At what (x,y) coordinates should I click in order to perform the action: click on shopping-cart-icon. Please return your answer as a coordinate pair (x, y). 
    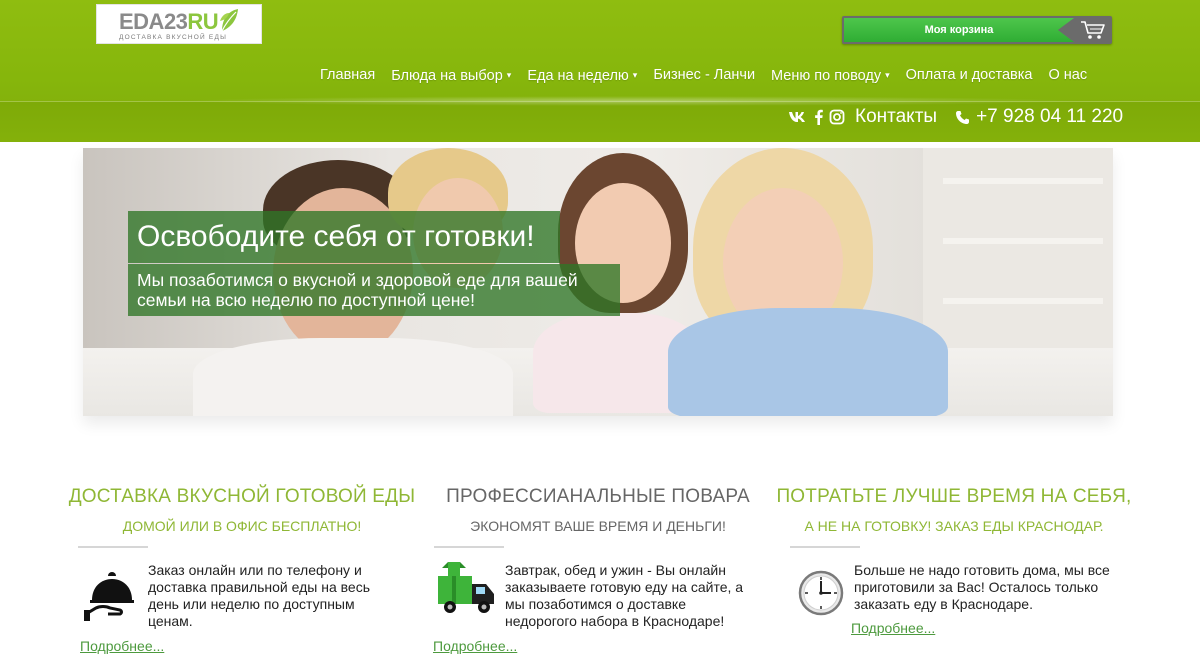
    Looking at the image, I should click on (1093, 30).